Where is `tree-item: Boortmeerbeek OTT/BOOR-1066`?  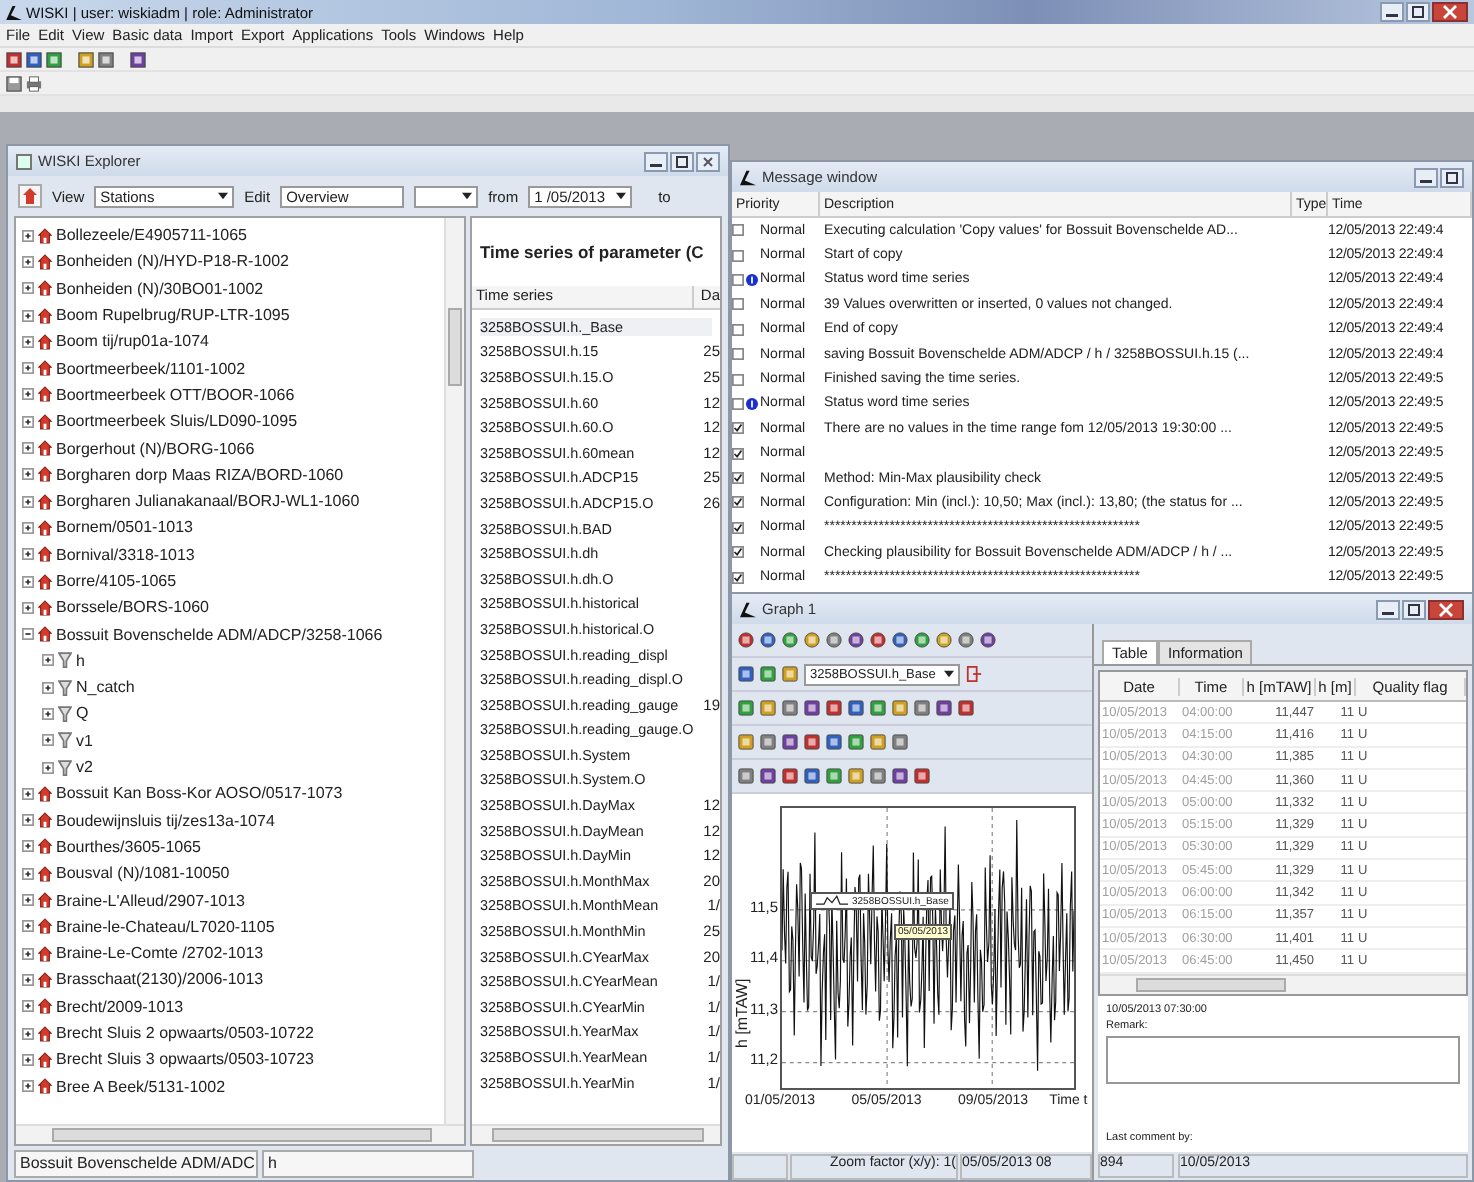 tree-item: Boortmeerbeek OTT/BOOR-1066 is located at coordinates (175, 394).